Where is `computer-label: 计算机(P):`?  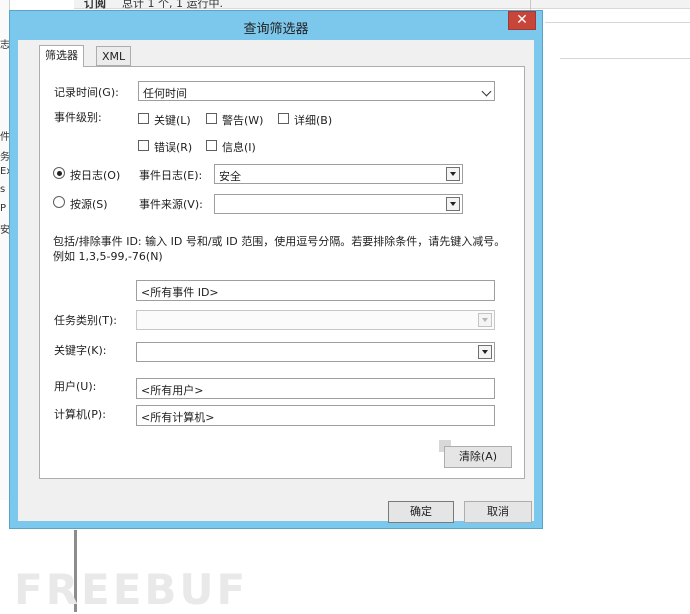 computer-label: 计算机(P): is located at coordinates (80, 414).